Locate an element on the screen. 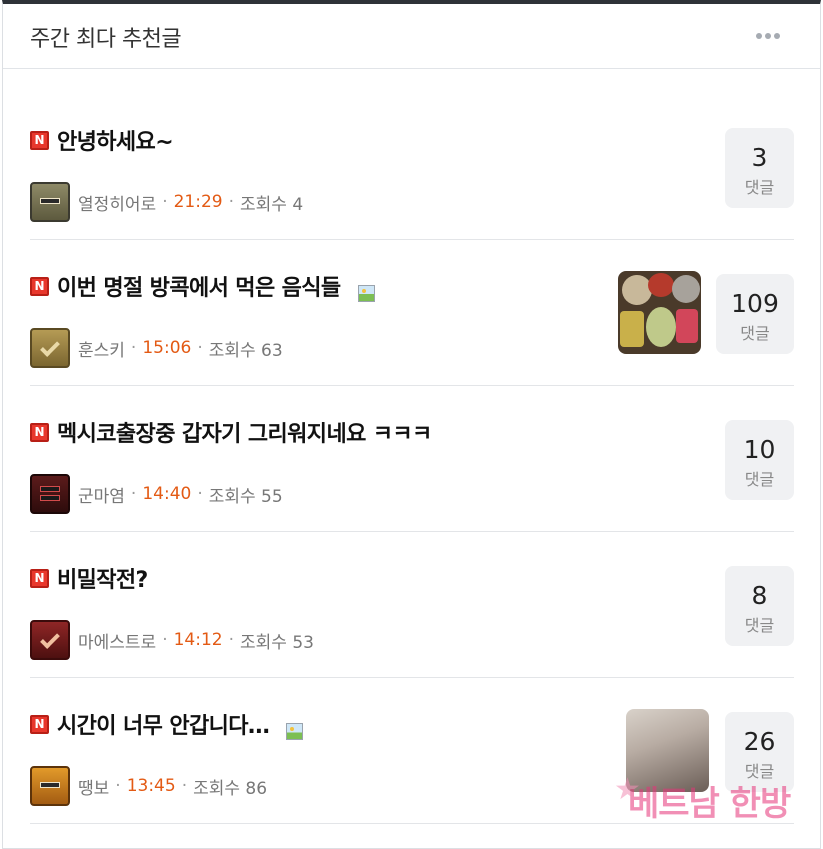 The width and height of the screenshot is (823, 849). reply-count-box: 26 댓글 is located at coordinates (759, 752).